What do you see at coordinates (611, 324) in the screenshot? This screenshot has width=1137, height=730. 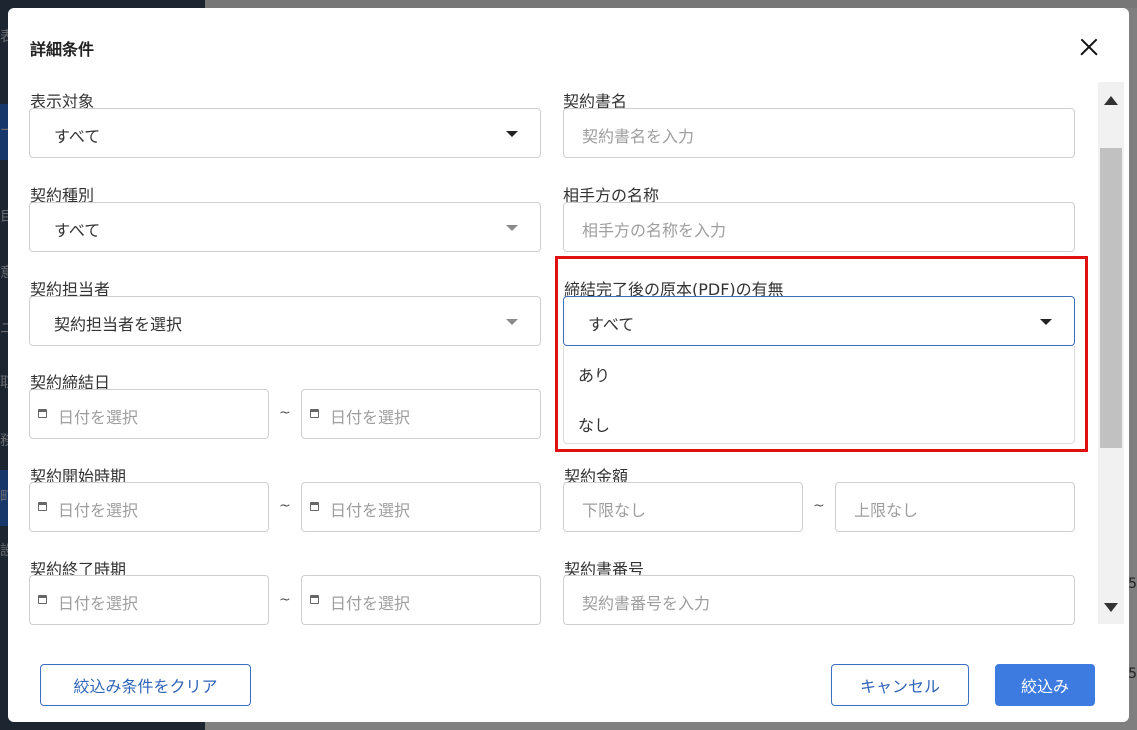 I see `original-pdf-value: すべて` at bounding box center [611, 324].